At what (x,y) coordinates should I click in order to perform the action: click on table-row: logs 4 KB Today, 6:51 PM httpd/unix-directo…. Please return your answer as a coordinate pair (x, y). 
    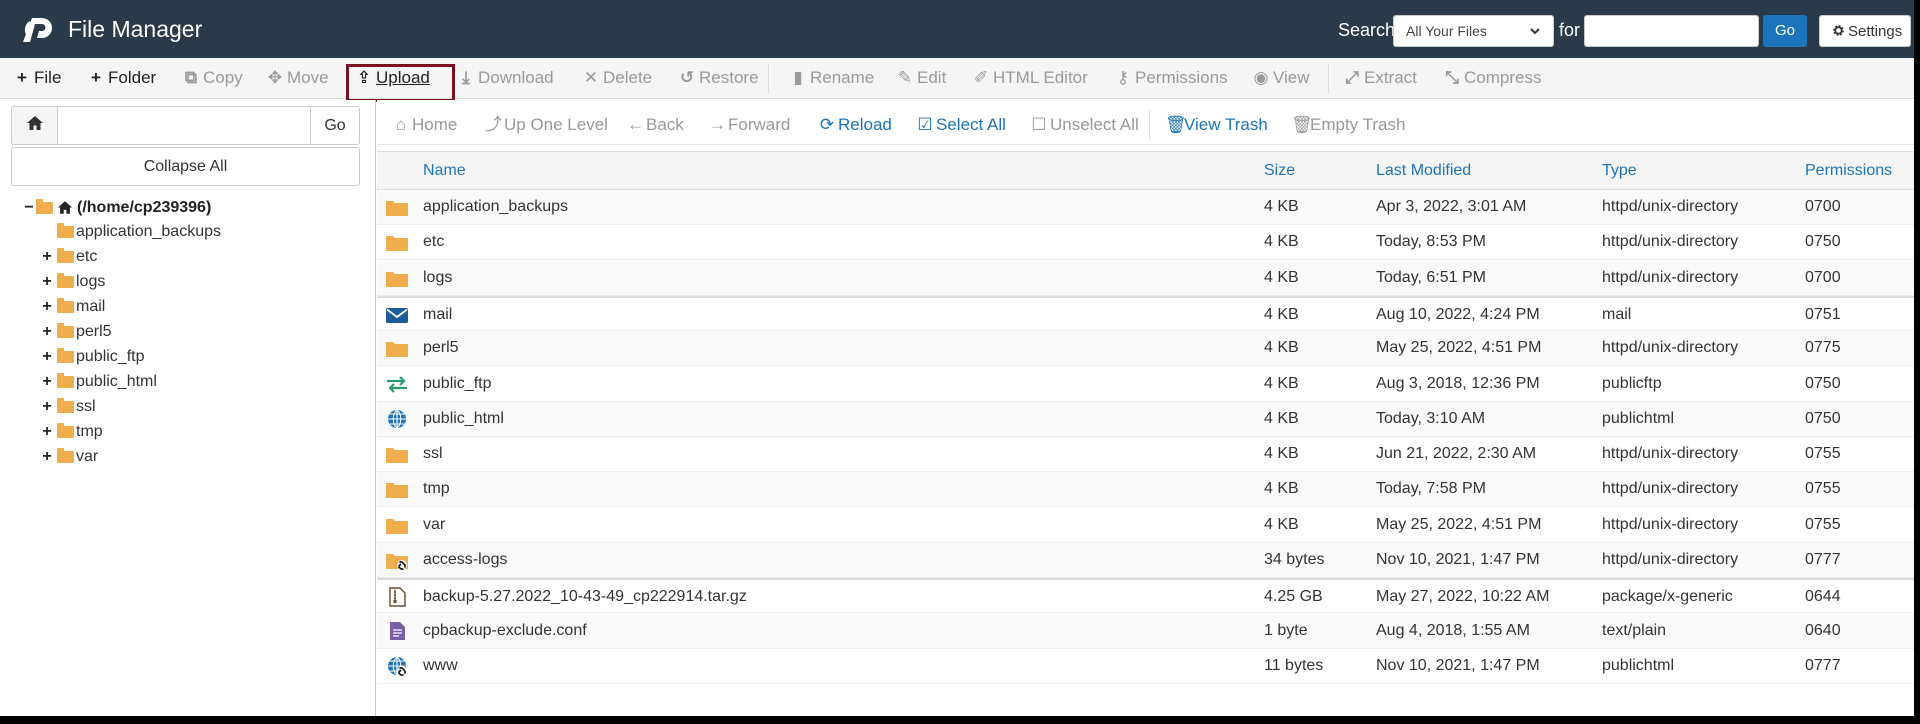
    Looking at the image, I should click on (1145, 278).